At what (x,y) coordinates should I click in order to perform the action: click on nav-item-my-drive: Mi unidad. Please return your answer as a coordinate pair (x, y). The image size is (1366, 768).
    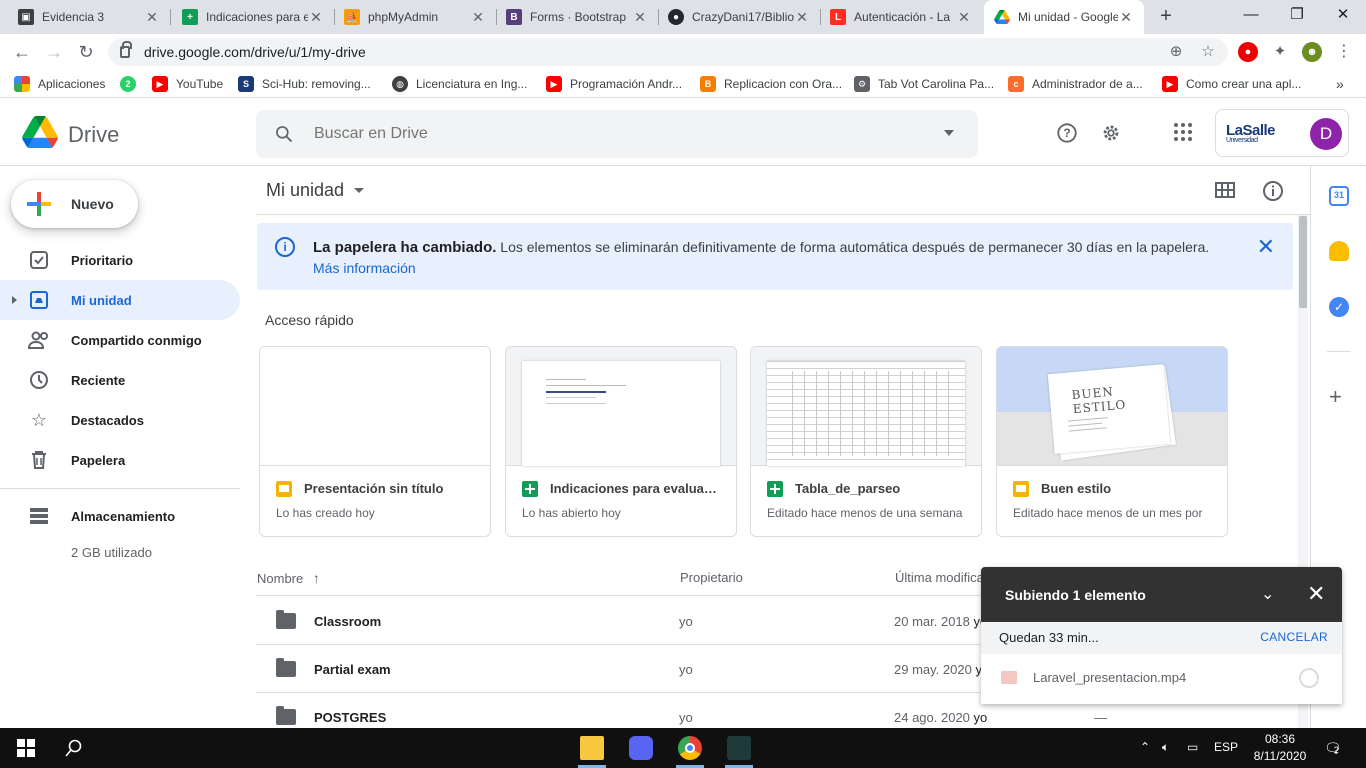
    Looking at the image, I should click on (120, 300).